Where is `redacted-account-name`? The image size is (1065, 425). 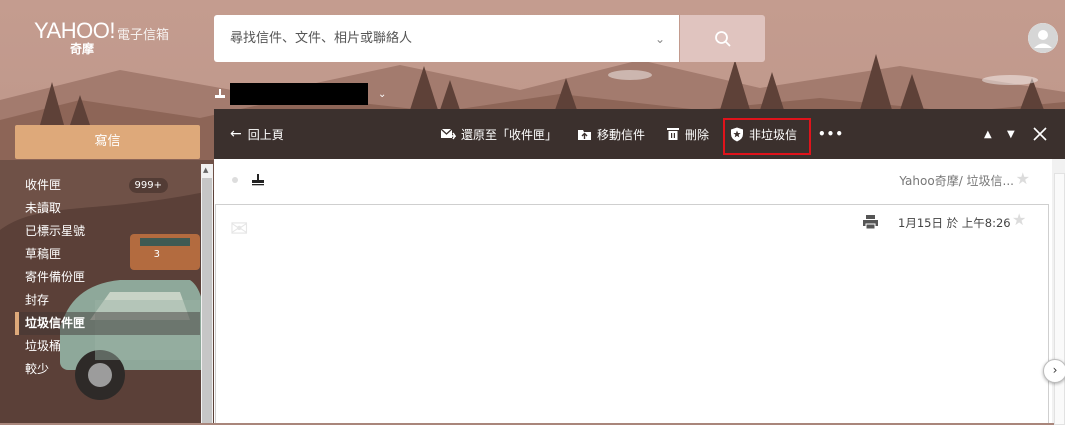 redacted-account-name is located at coordinates (299, 94).